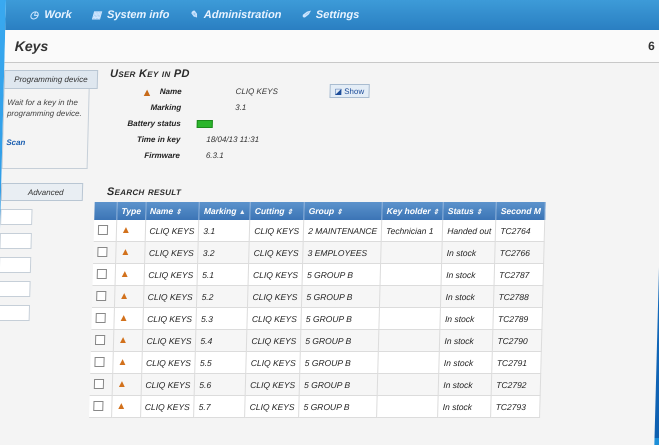 This screenshot has height=445, width=659. Describe the element at coordinates (518, 318) in the screenshot. I see `cell-second: TC2789` at that location.